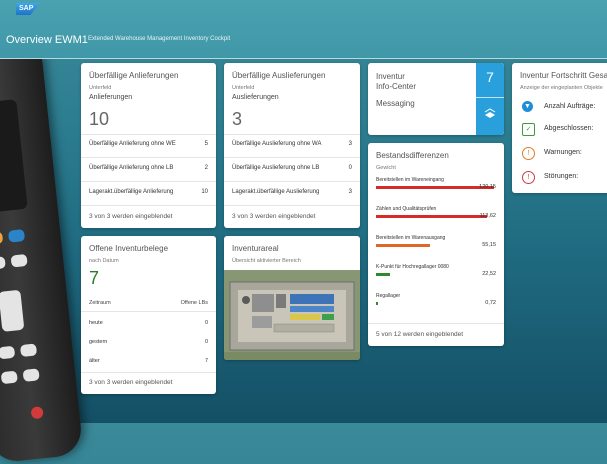  What do you see at coordinates (28, 9) in the screenshot?
I see `sap-logo: SAP` at bounding box center [28, 9].